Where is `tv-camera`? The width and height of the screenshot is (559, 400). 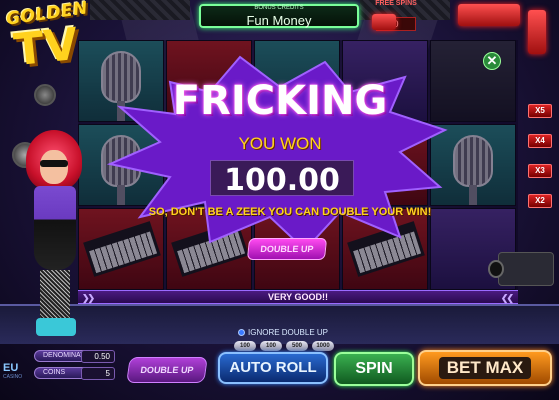 tv-camera is located at coordinates (526, 269).